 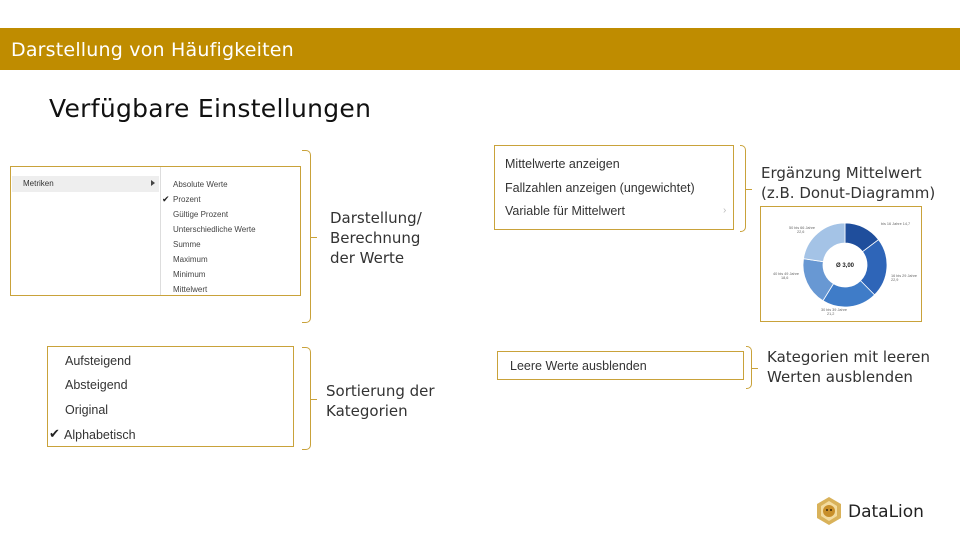 What do you see at coordinates (153, 183) in the screenshot?
I see `submenu-arrow-icon` at bounding box center [153, 183].